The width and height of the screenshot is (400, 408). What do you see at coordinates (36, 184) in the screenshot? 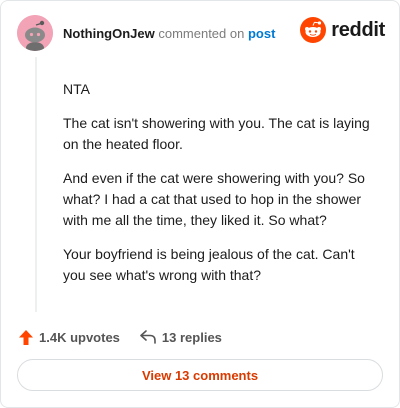
I see `thread-line` at bounding box center [36, 184].